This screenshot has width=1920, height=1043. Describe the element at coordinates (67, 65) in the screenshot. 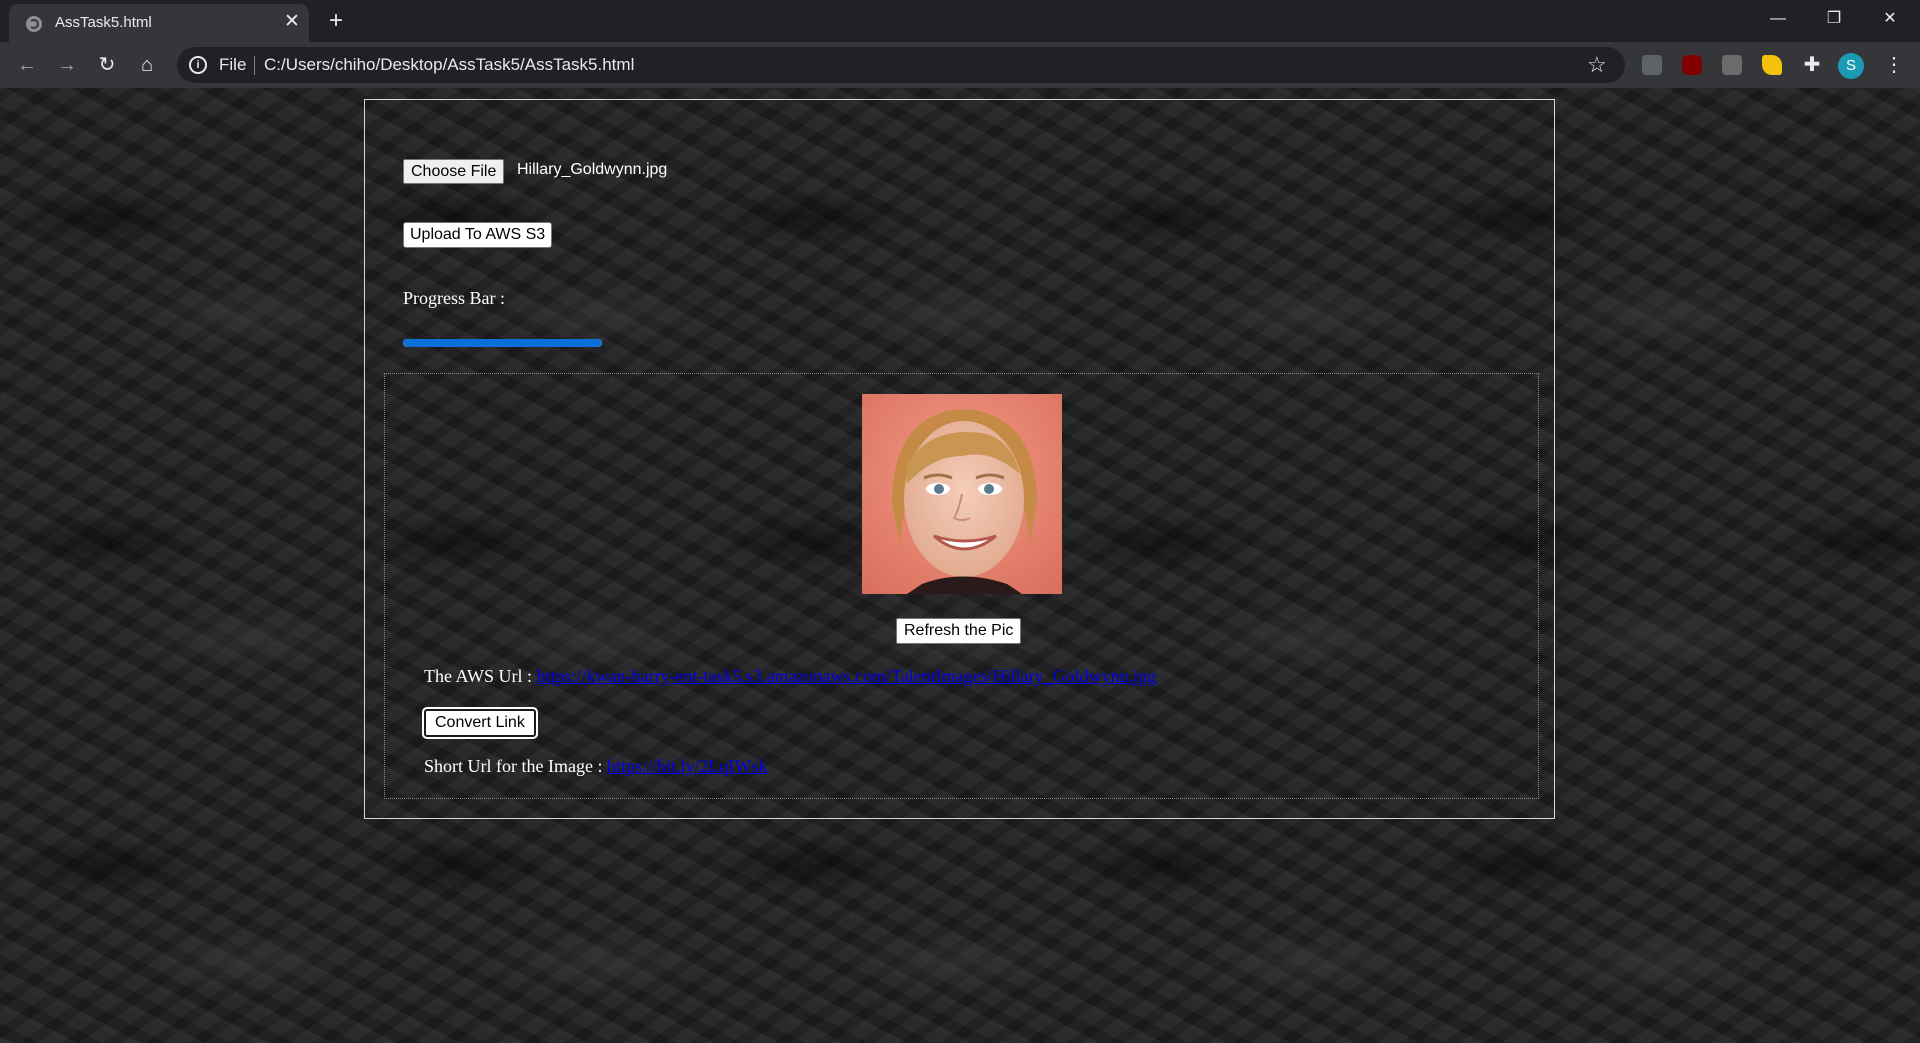

I see `forward-button: →` at that location.